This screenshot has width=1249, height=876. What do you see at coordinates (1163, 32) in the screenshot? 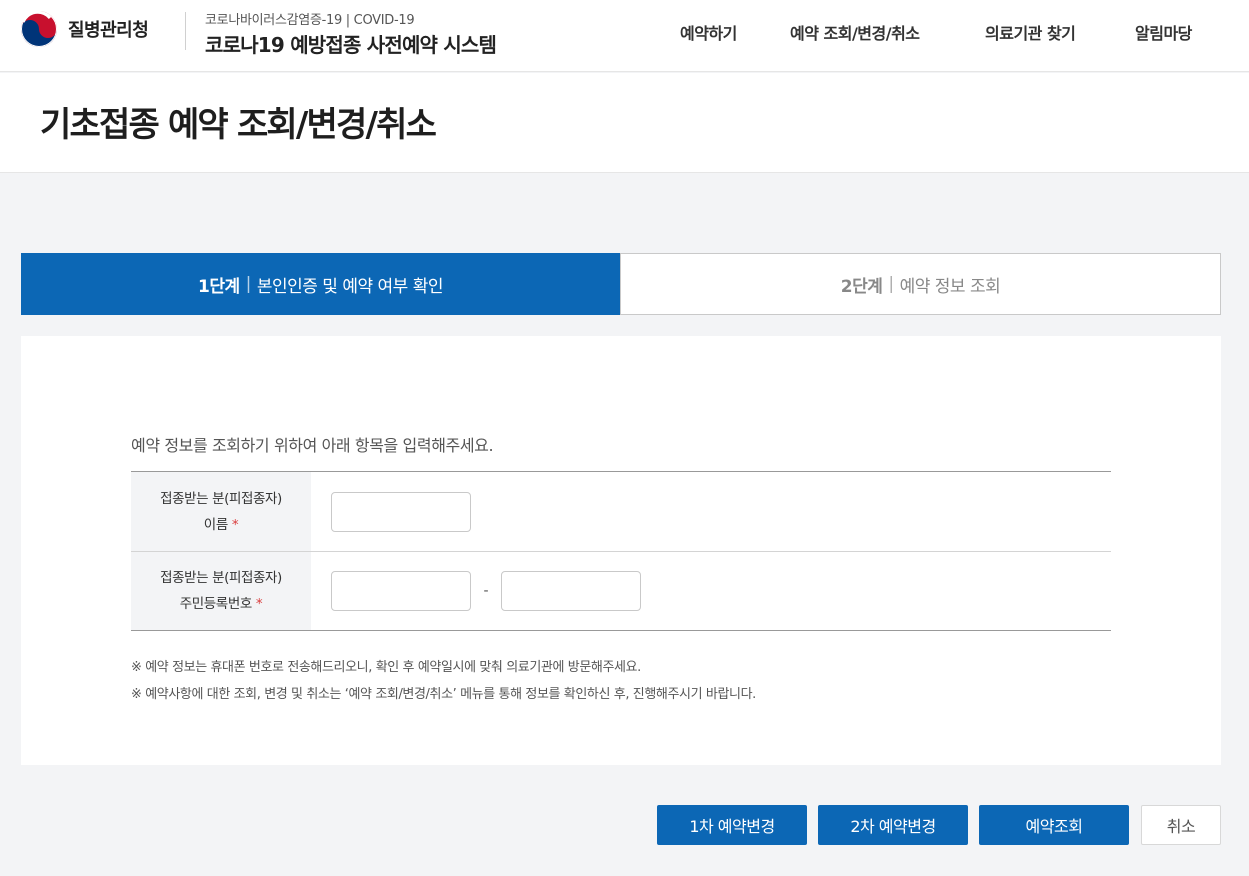
I see `nav-item-notice: 알림마당` at bounding box center [1163, 32].